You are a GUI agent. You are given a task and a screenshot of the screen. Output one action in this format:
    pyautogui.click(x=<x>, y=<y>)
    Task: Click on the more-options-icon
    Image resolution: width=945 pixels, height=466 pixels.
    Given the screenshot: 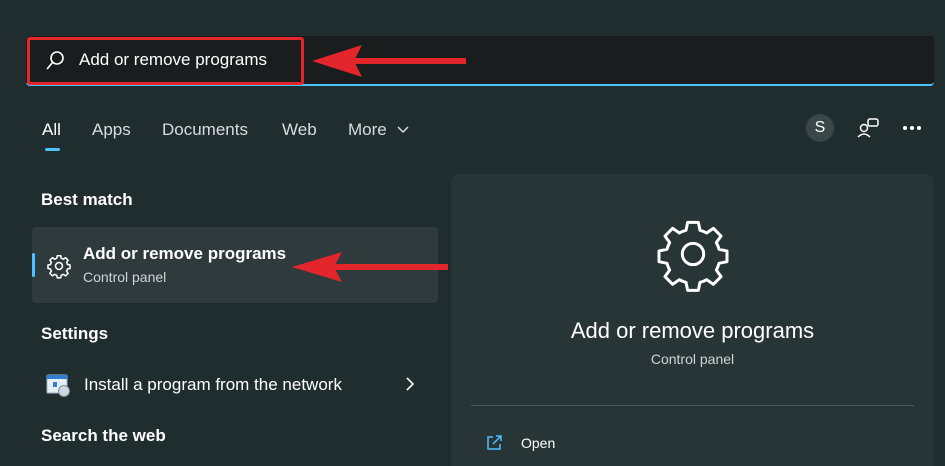 What is the action you would take?
    pyautogui.click(x=912, y=128)
    